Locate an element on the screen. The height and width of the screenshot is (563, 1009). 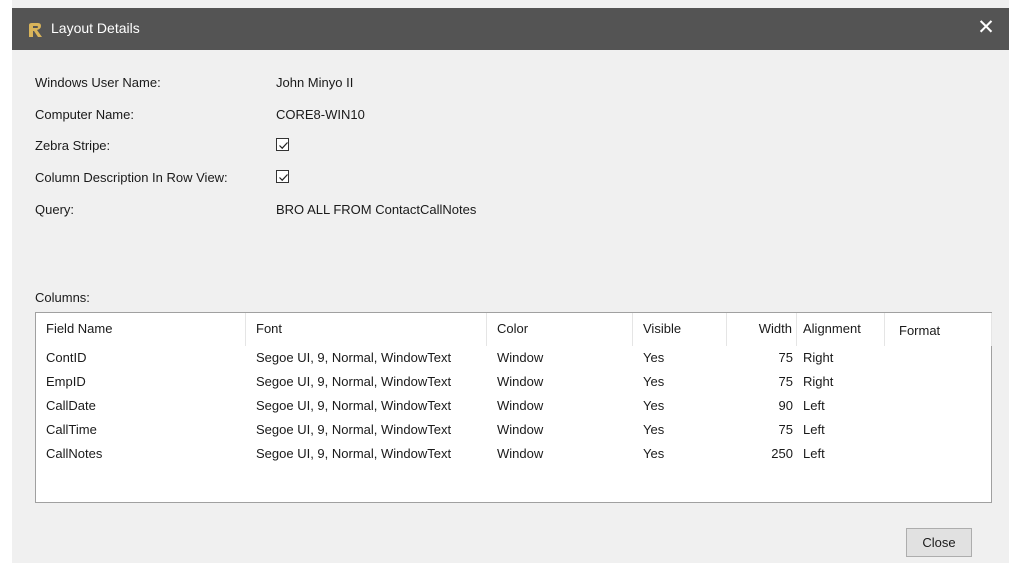
table-row-field-name: CallNotes is located at coordinates (74, 454).